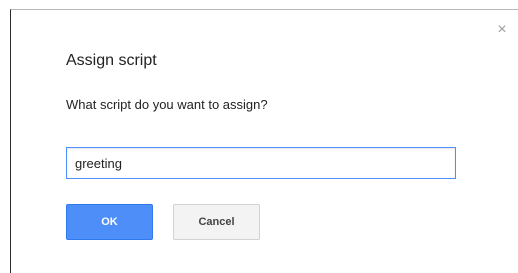 The width and height of the screenshot is (518, 273). Describe the element at coordinates (167, 104) in the screenshot. I see `dialog-prompt: What script do you want to assign?` at that location.